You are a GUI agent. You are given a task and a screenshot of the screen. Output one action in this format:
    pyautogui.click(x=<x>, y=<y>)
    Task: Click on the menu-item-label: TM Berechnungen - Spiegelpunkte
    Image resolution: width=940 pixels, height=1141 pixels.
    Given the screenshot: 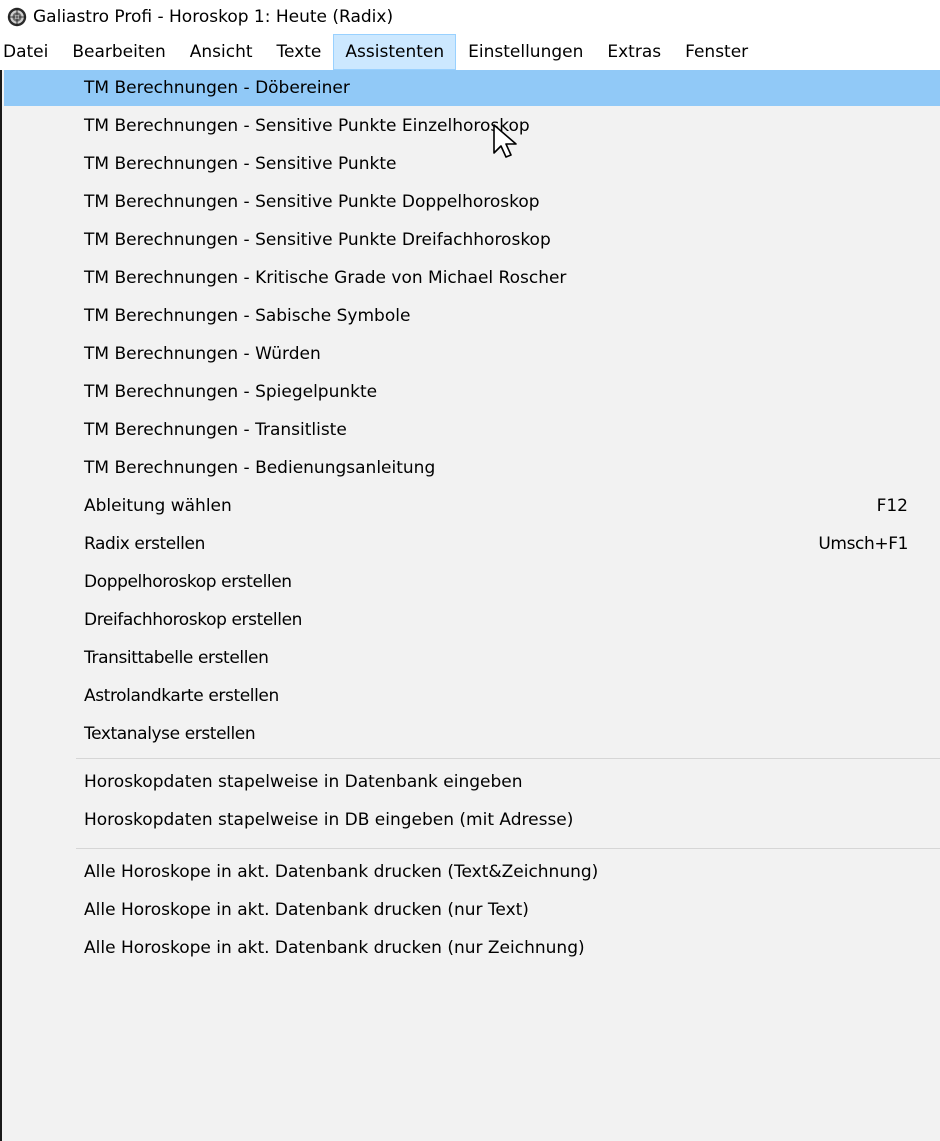 What is the action you would take?
    pyautogui.click(x=231, y=392)
    